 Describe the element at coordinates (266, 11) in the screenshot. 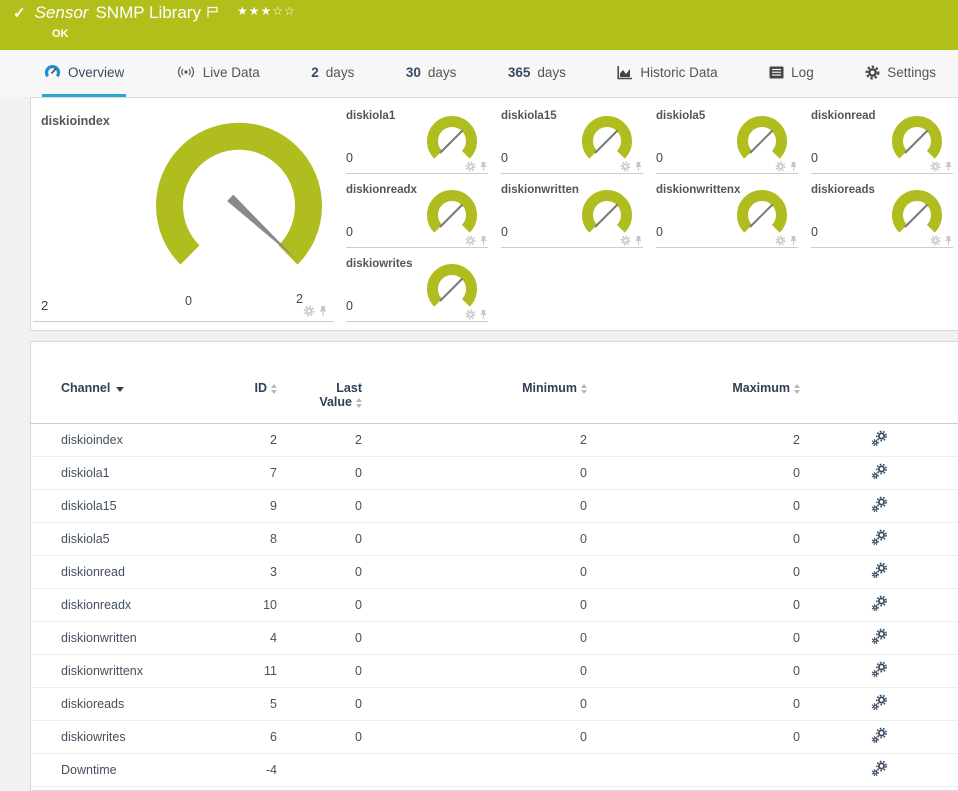

I see `priority-stars: ★★★☆☆` at that location.